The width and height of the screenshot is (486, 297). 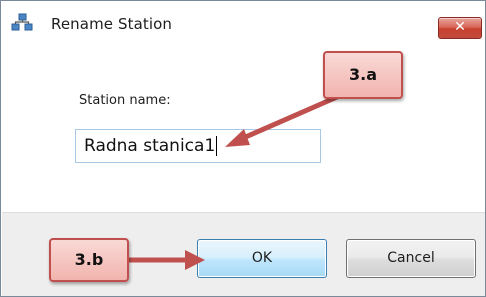 What do you see at coordinates (217, 146) in the screenshot?
I see `text-caret` at bounding box center [217, 146].